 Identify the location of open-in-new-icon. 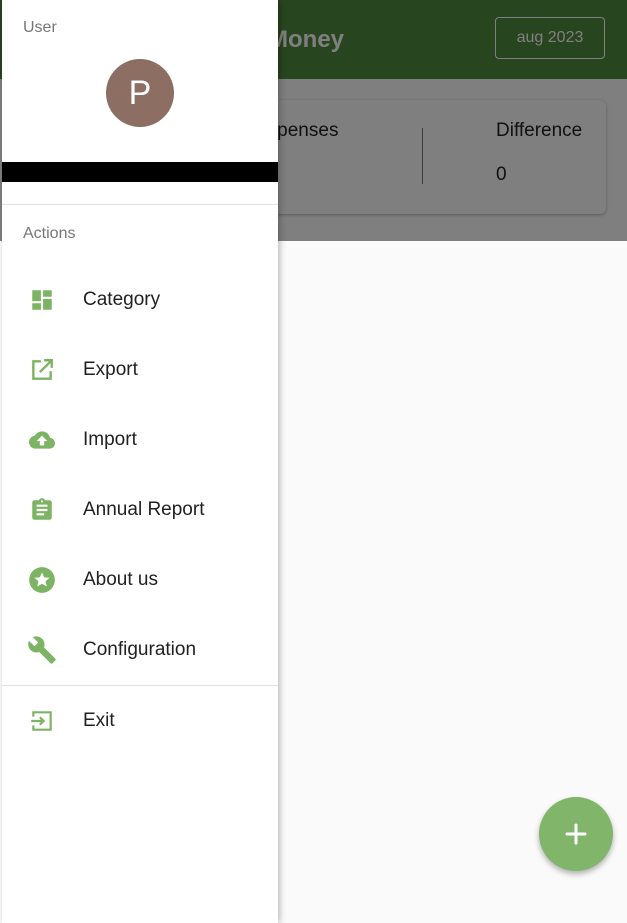
(42, 370).